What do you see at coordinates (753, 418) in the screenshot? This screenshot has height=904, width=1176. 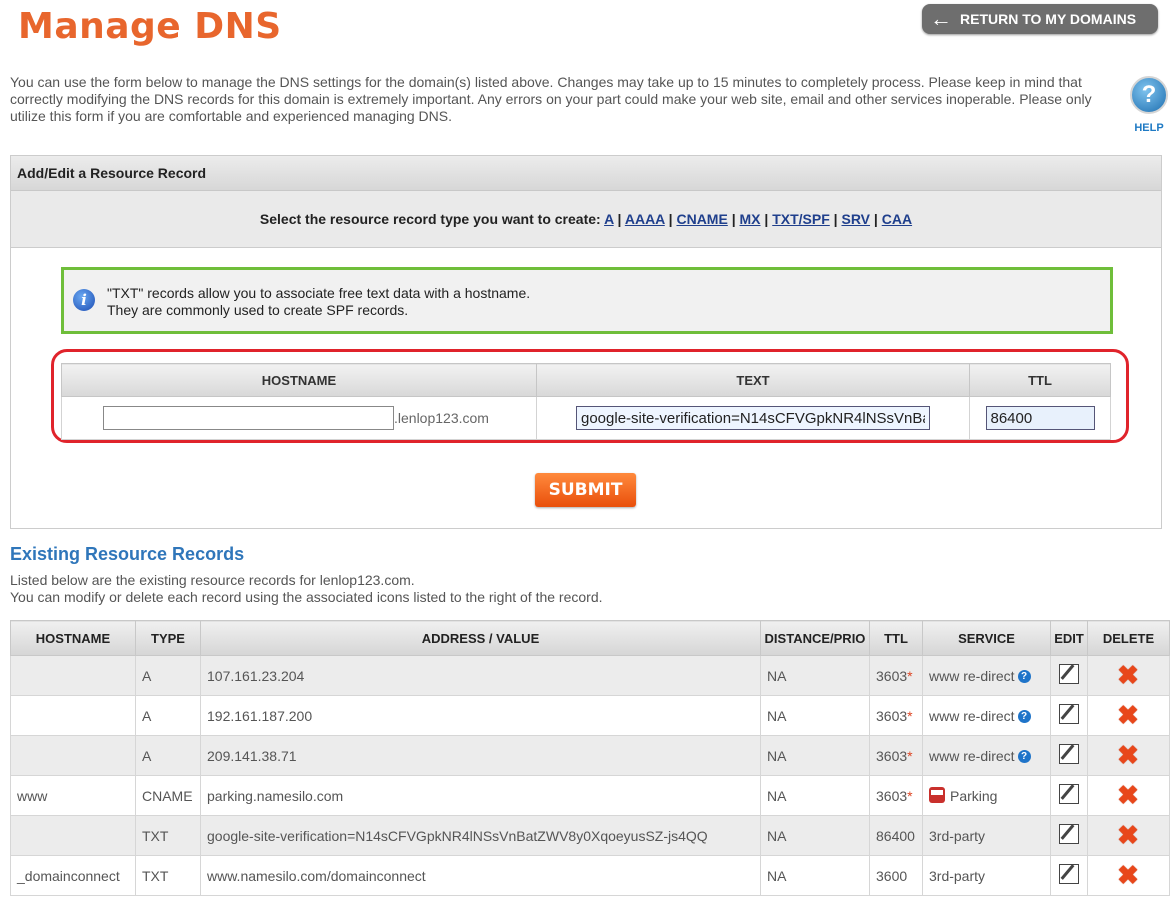 I see `text-value-input` at bounding box center [753, 418].